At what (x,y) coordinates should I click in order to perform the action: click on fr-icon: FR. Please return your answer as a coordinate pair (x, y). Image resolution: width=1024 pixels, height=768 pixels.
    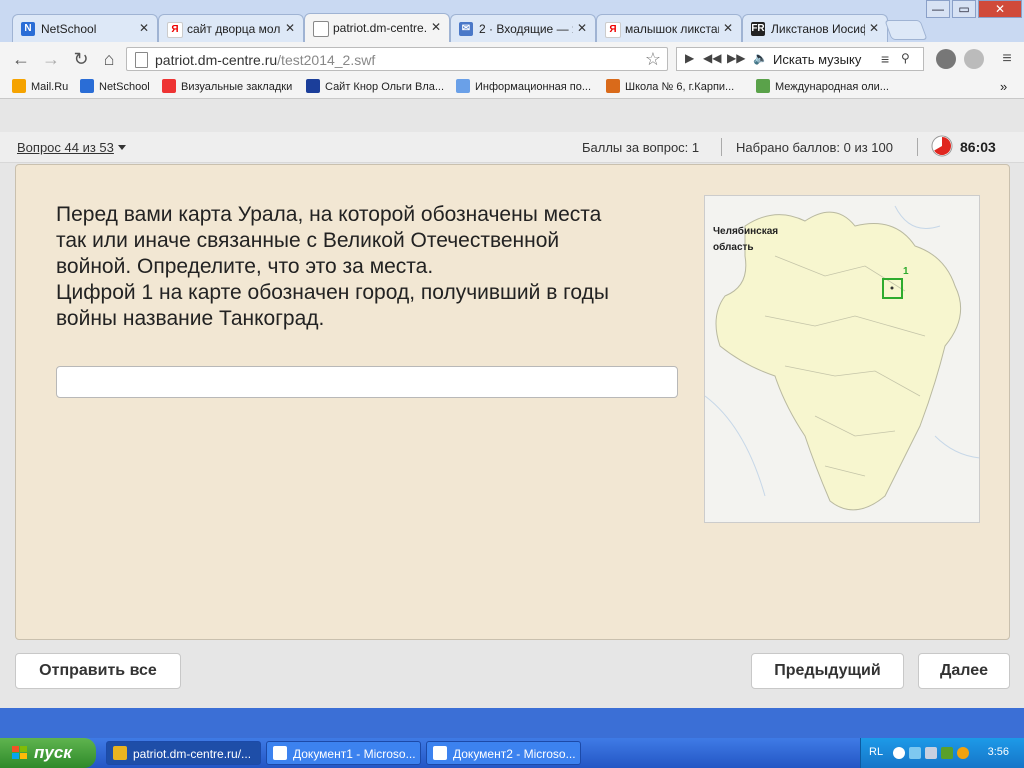
    Looking at the image, I should click on (758, 29).